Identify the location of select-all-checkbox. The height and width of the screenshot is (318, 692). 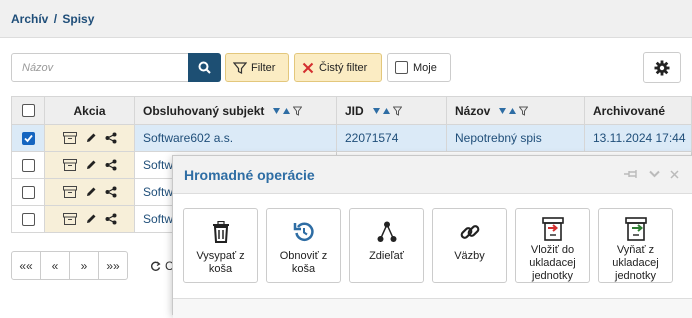
(28, 110).